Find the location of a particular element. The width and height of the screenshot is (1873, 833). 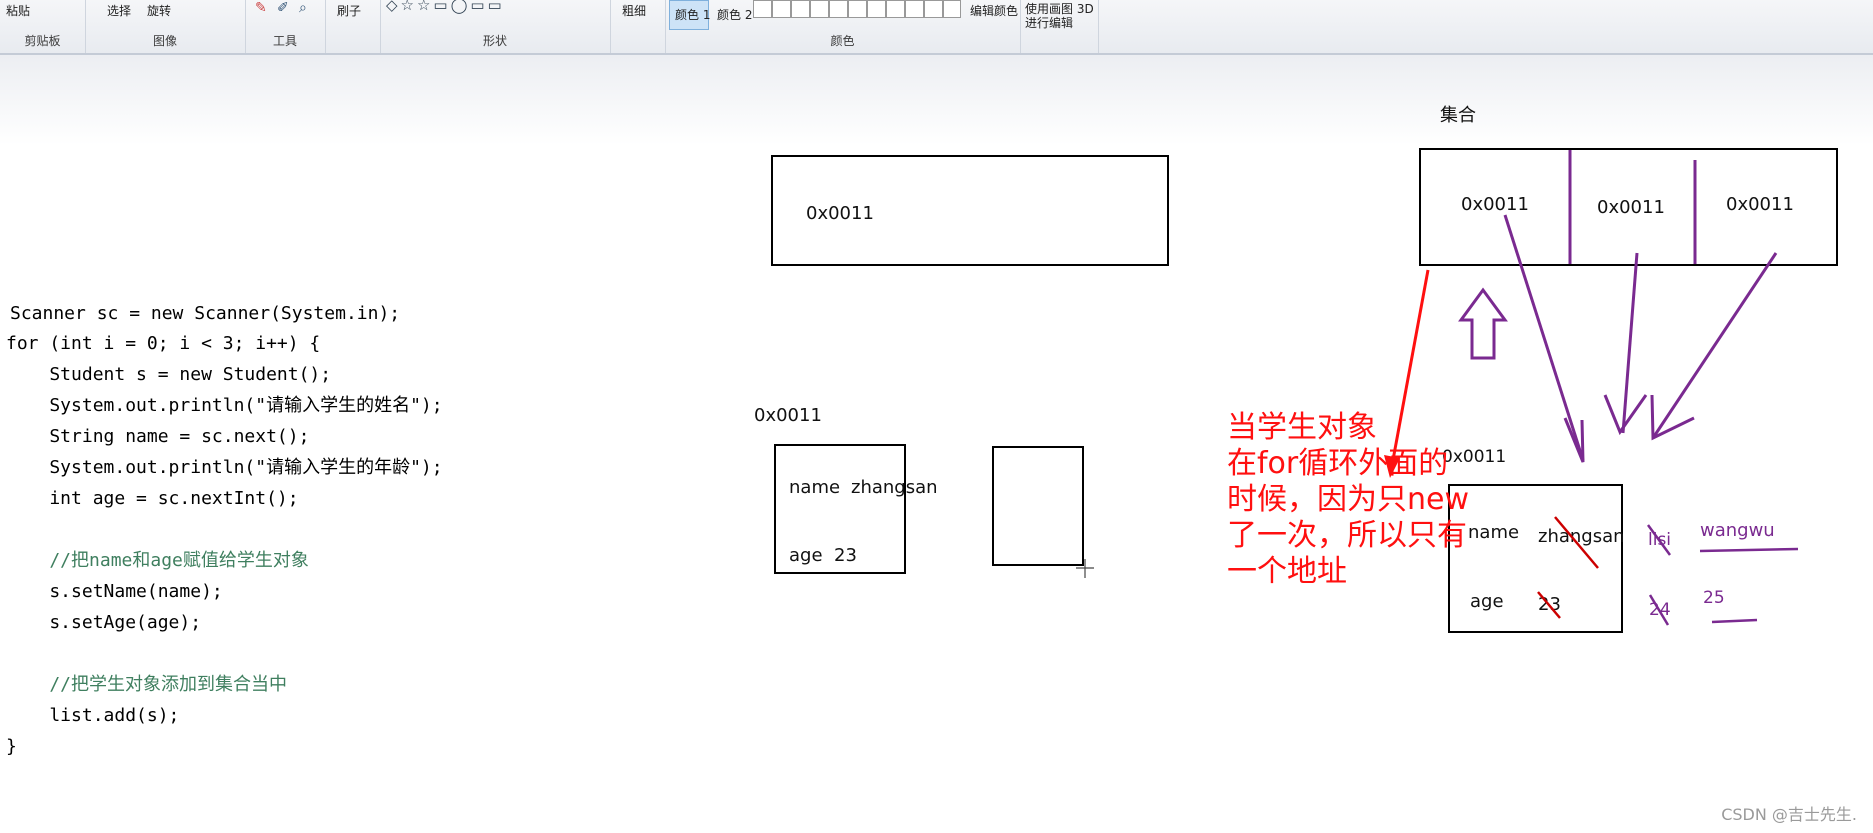

up-arrow-icon is located at coordinates (1483, 323).